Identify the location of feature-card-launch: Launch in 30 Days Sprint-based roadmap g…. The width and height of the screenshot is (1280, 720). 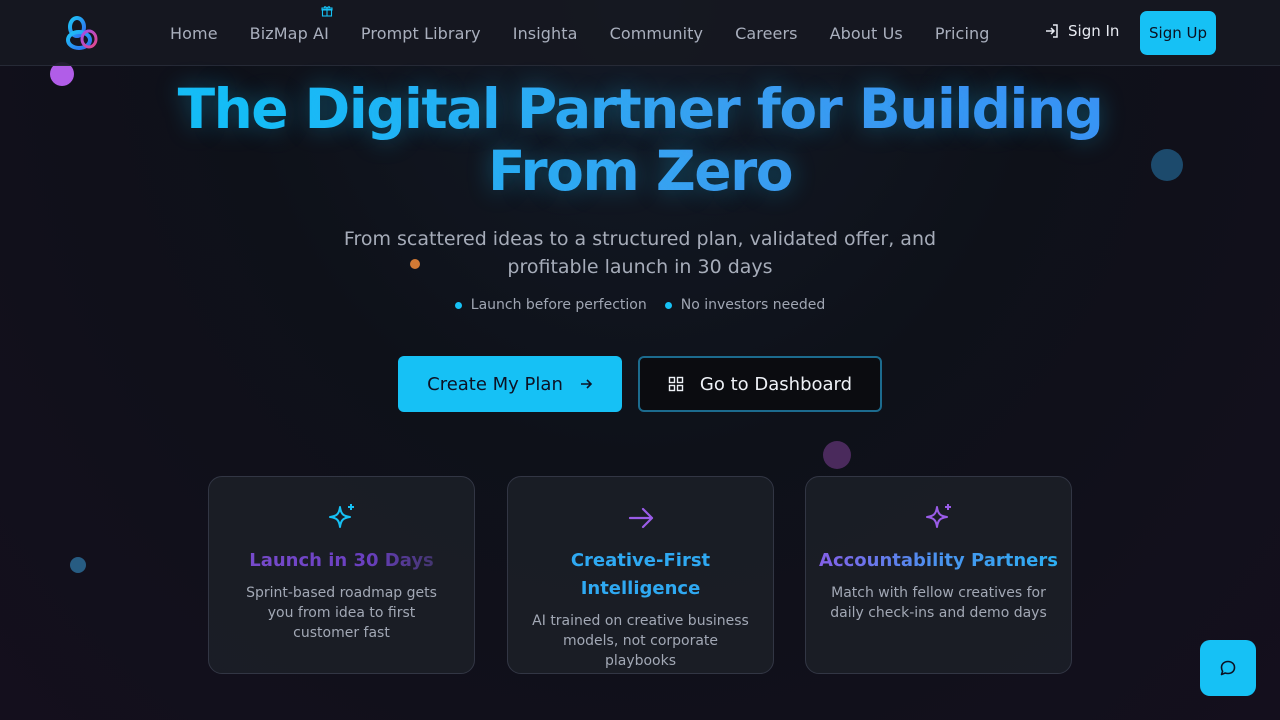
(341, 575).